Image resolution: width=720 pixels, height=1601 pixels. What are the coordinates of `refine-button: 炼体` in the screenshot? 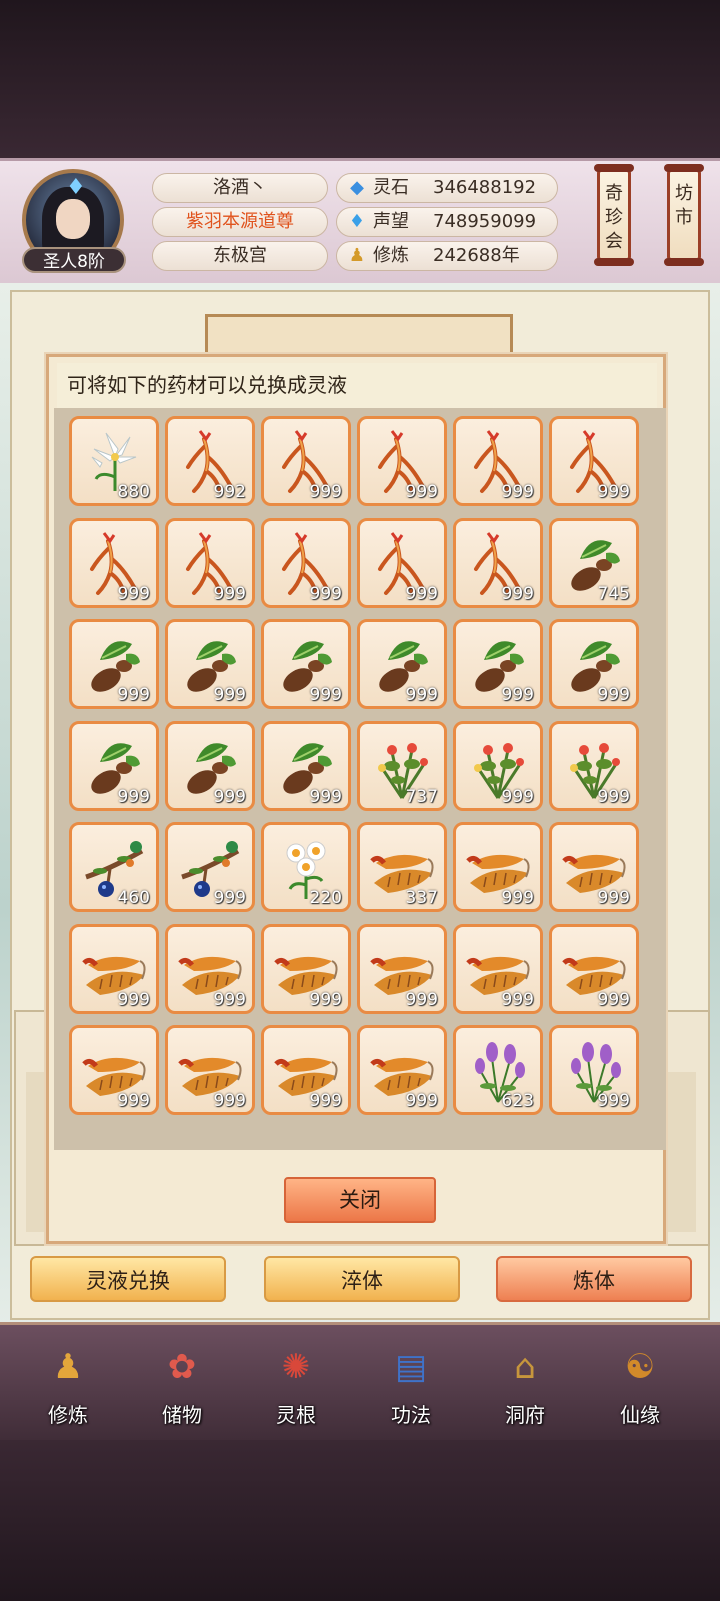 It's located at (594, 1279).